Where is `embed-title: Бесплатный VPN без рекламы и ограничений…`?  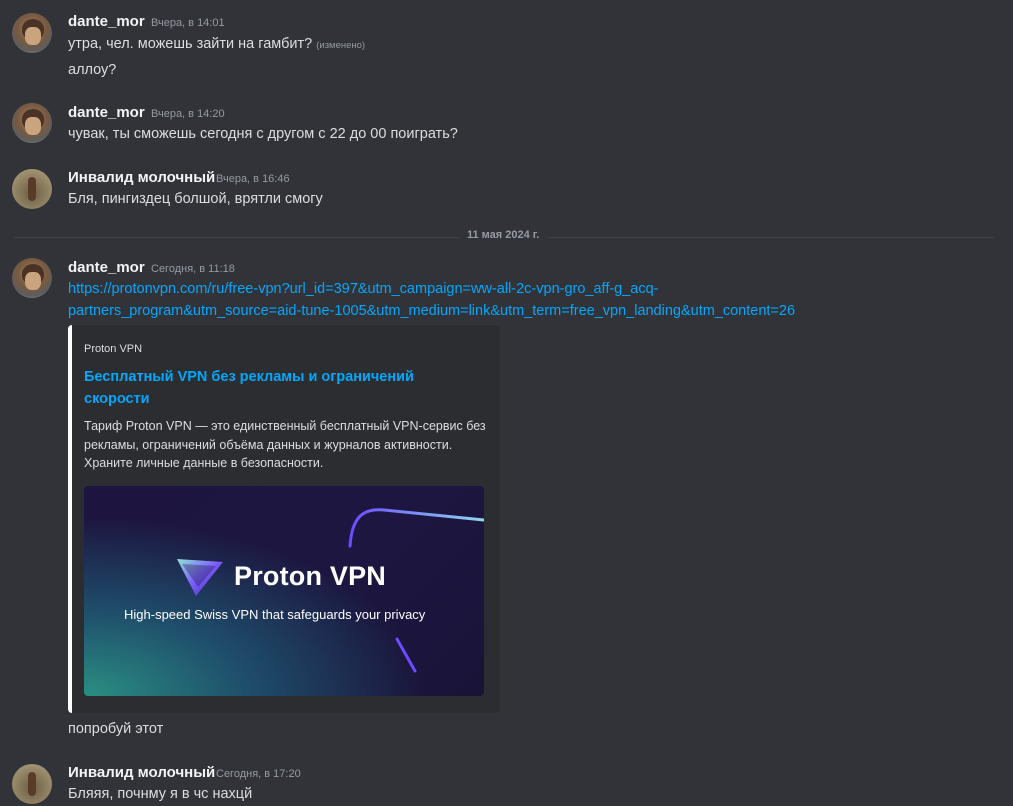
embed-title: Бесплатный VPN без рекламы и ограничений… is located at coordinates (264, 388).